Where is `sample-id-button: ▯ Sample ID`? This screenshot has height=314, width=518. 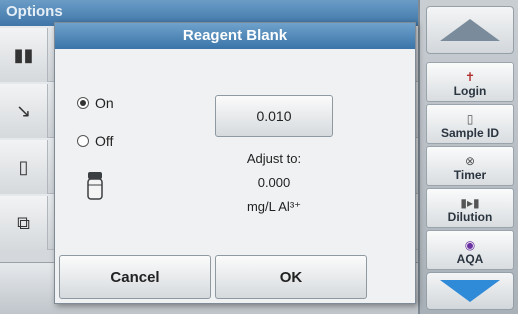
sample-id-button: ▯ Sample ID is located at coordinates (470, 124).